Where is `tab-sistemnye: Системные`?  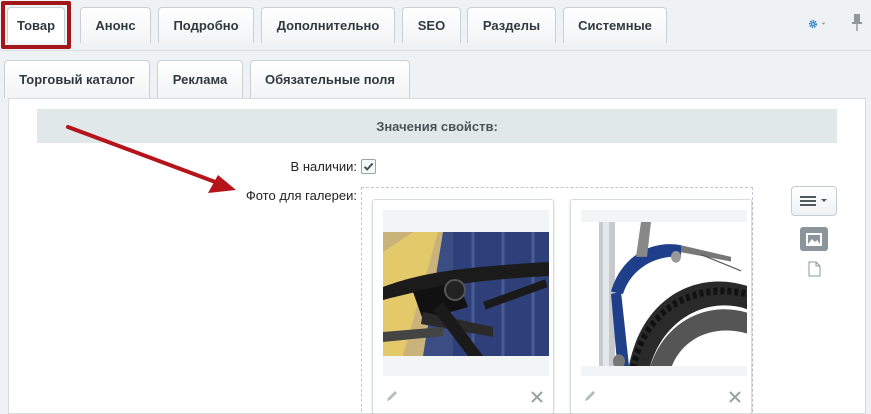 tab-sistemnye: Системные is located at coordinates (615, 25).